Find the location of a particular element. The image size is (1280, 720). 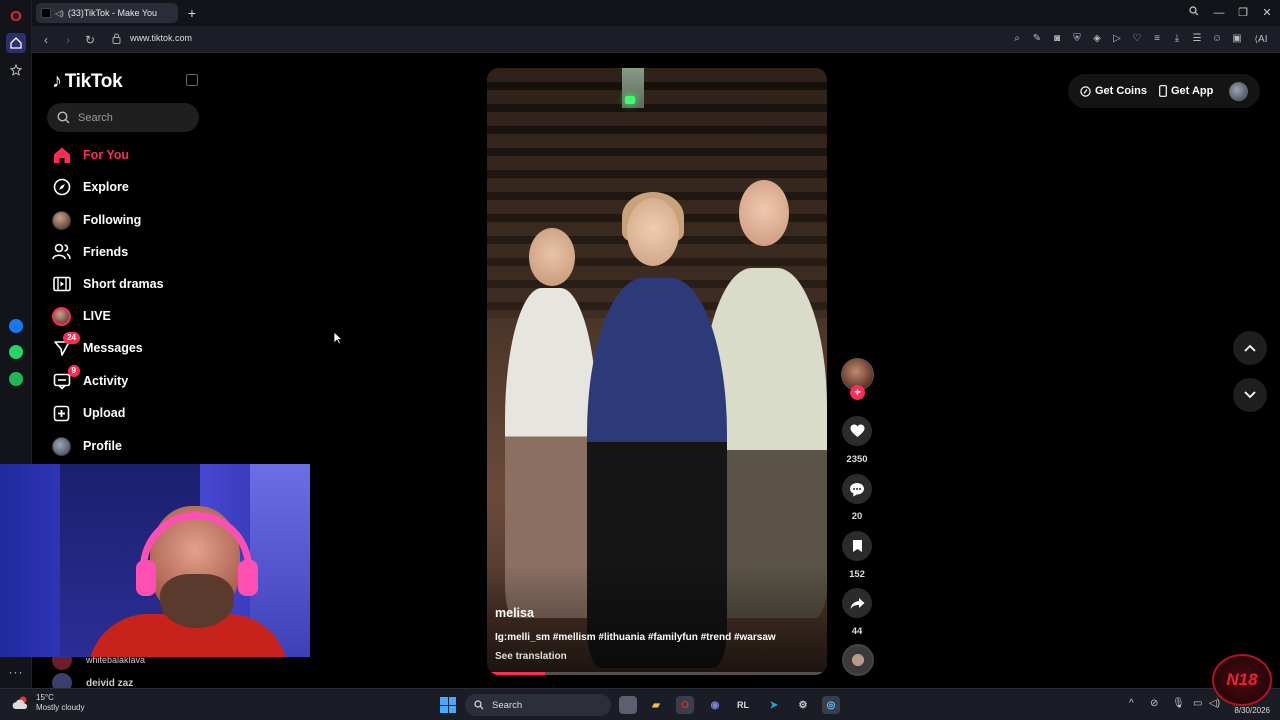

task-view-icon is located at coordinates (628, 705).